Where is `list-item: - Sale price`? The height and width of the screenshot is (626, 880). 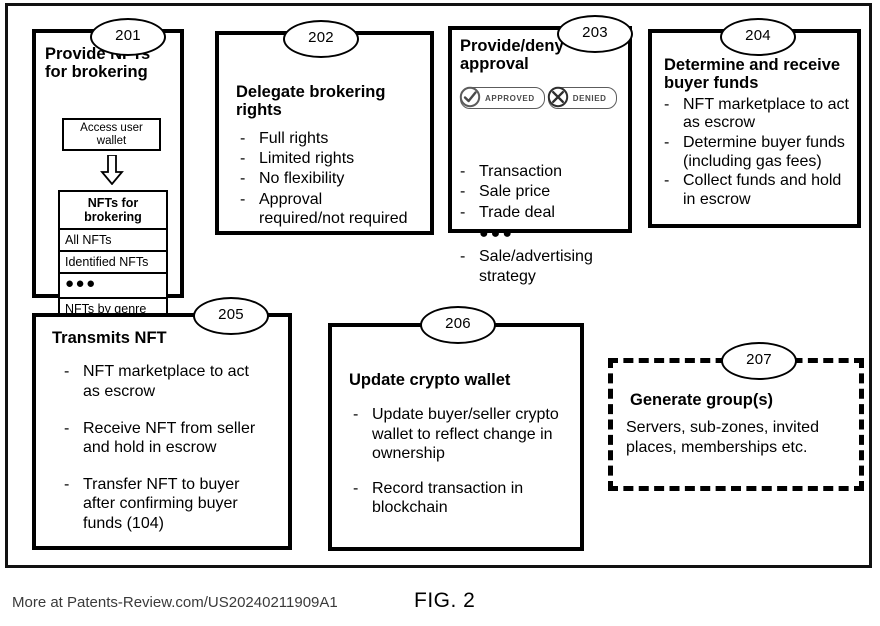 list-item: - Sale price is located at coordinates (543, 192).